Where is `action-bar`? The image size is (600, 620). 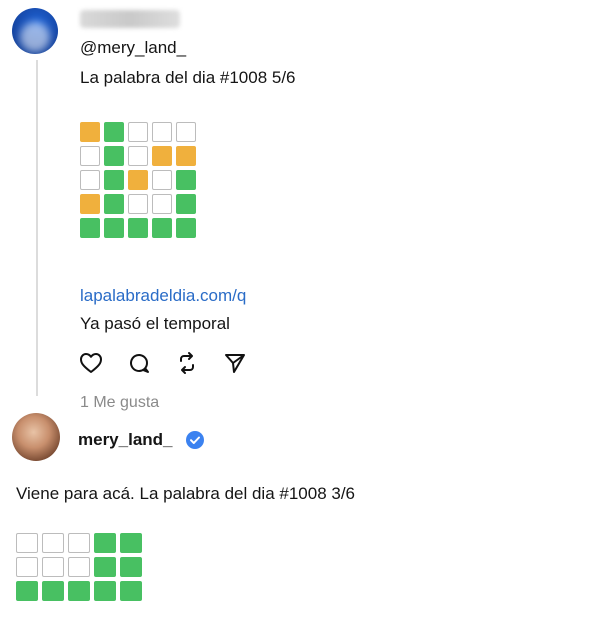
action-bar is located at coordinates (163, 363).